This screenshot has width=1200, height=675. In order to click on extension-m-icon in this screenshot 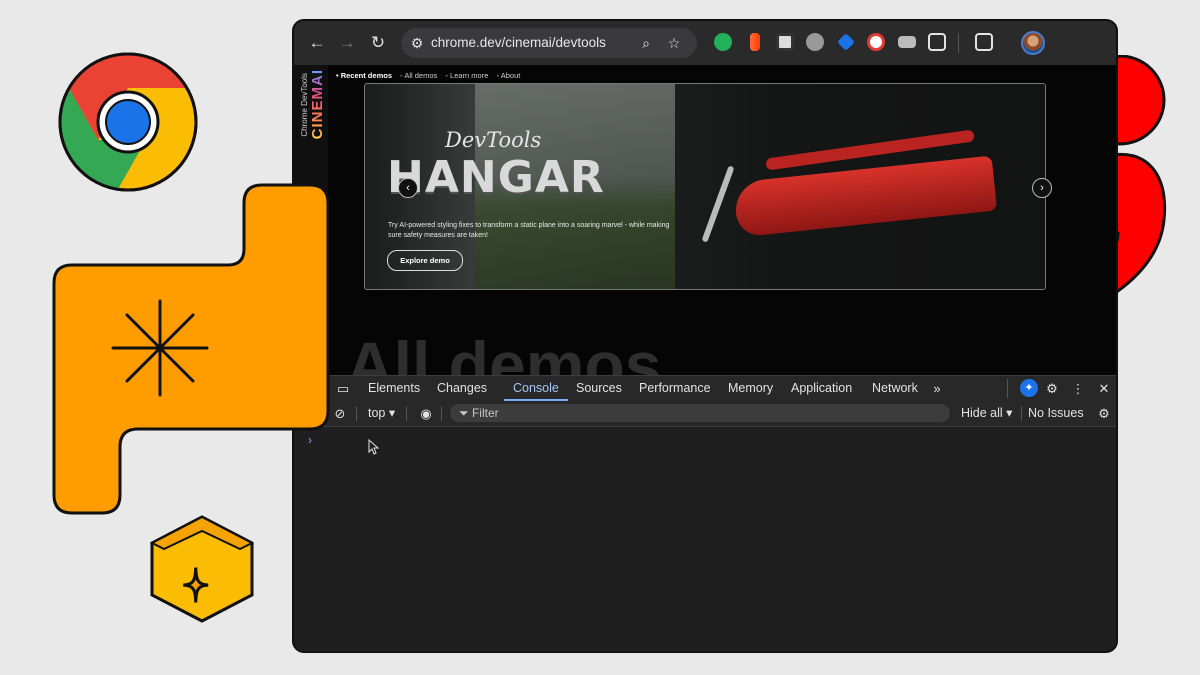, I will do `click(785, 42)`.